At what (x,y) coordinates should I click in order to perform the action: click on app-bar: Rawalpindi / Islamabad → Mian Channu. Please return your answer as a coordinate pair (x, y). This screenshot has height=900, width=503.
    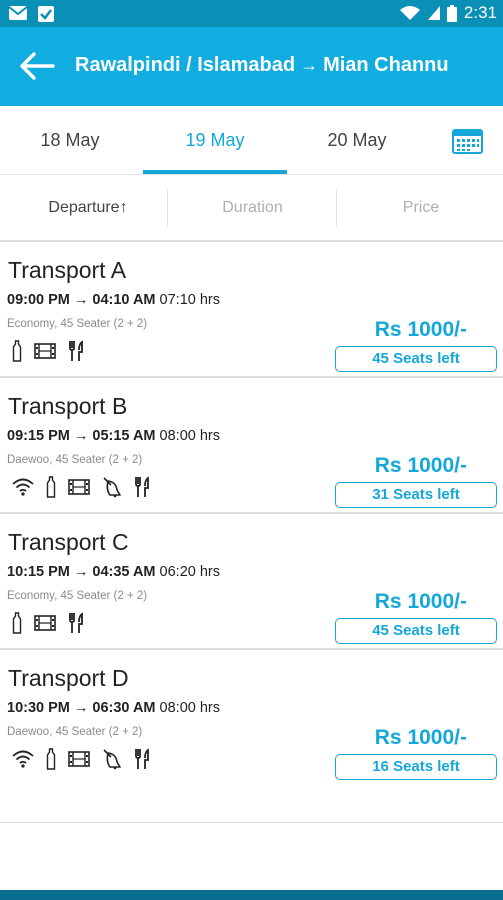
    Looking at the image, I should click on (251, 66).